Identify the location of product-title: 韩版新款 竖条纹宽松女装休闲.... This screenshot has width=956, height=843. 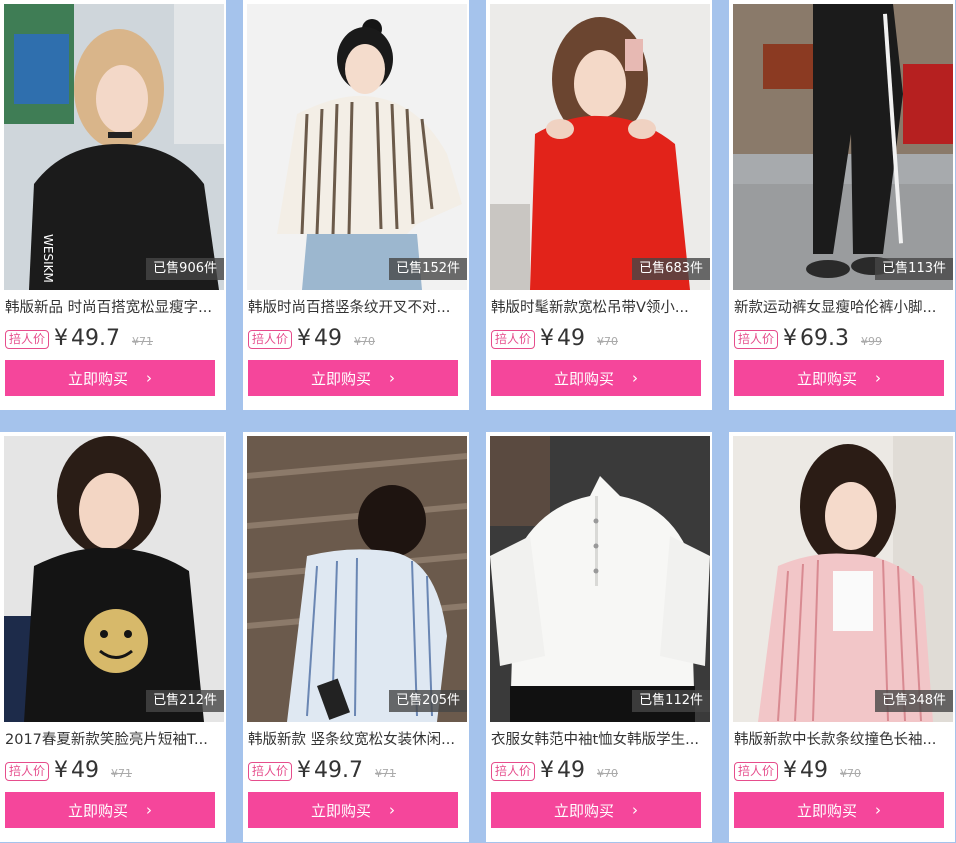
(357, 740).